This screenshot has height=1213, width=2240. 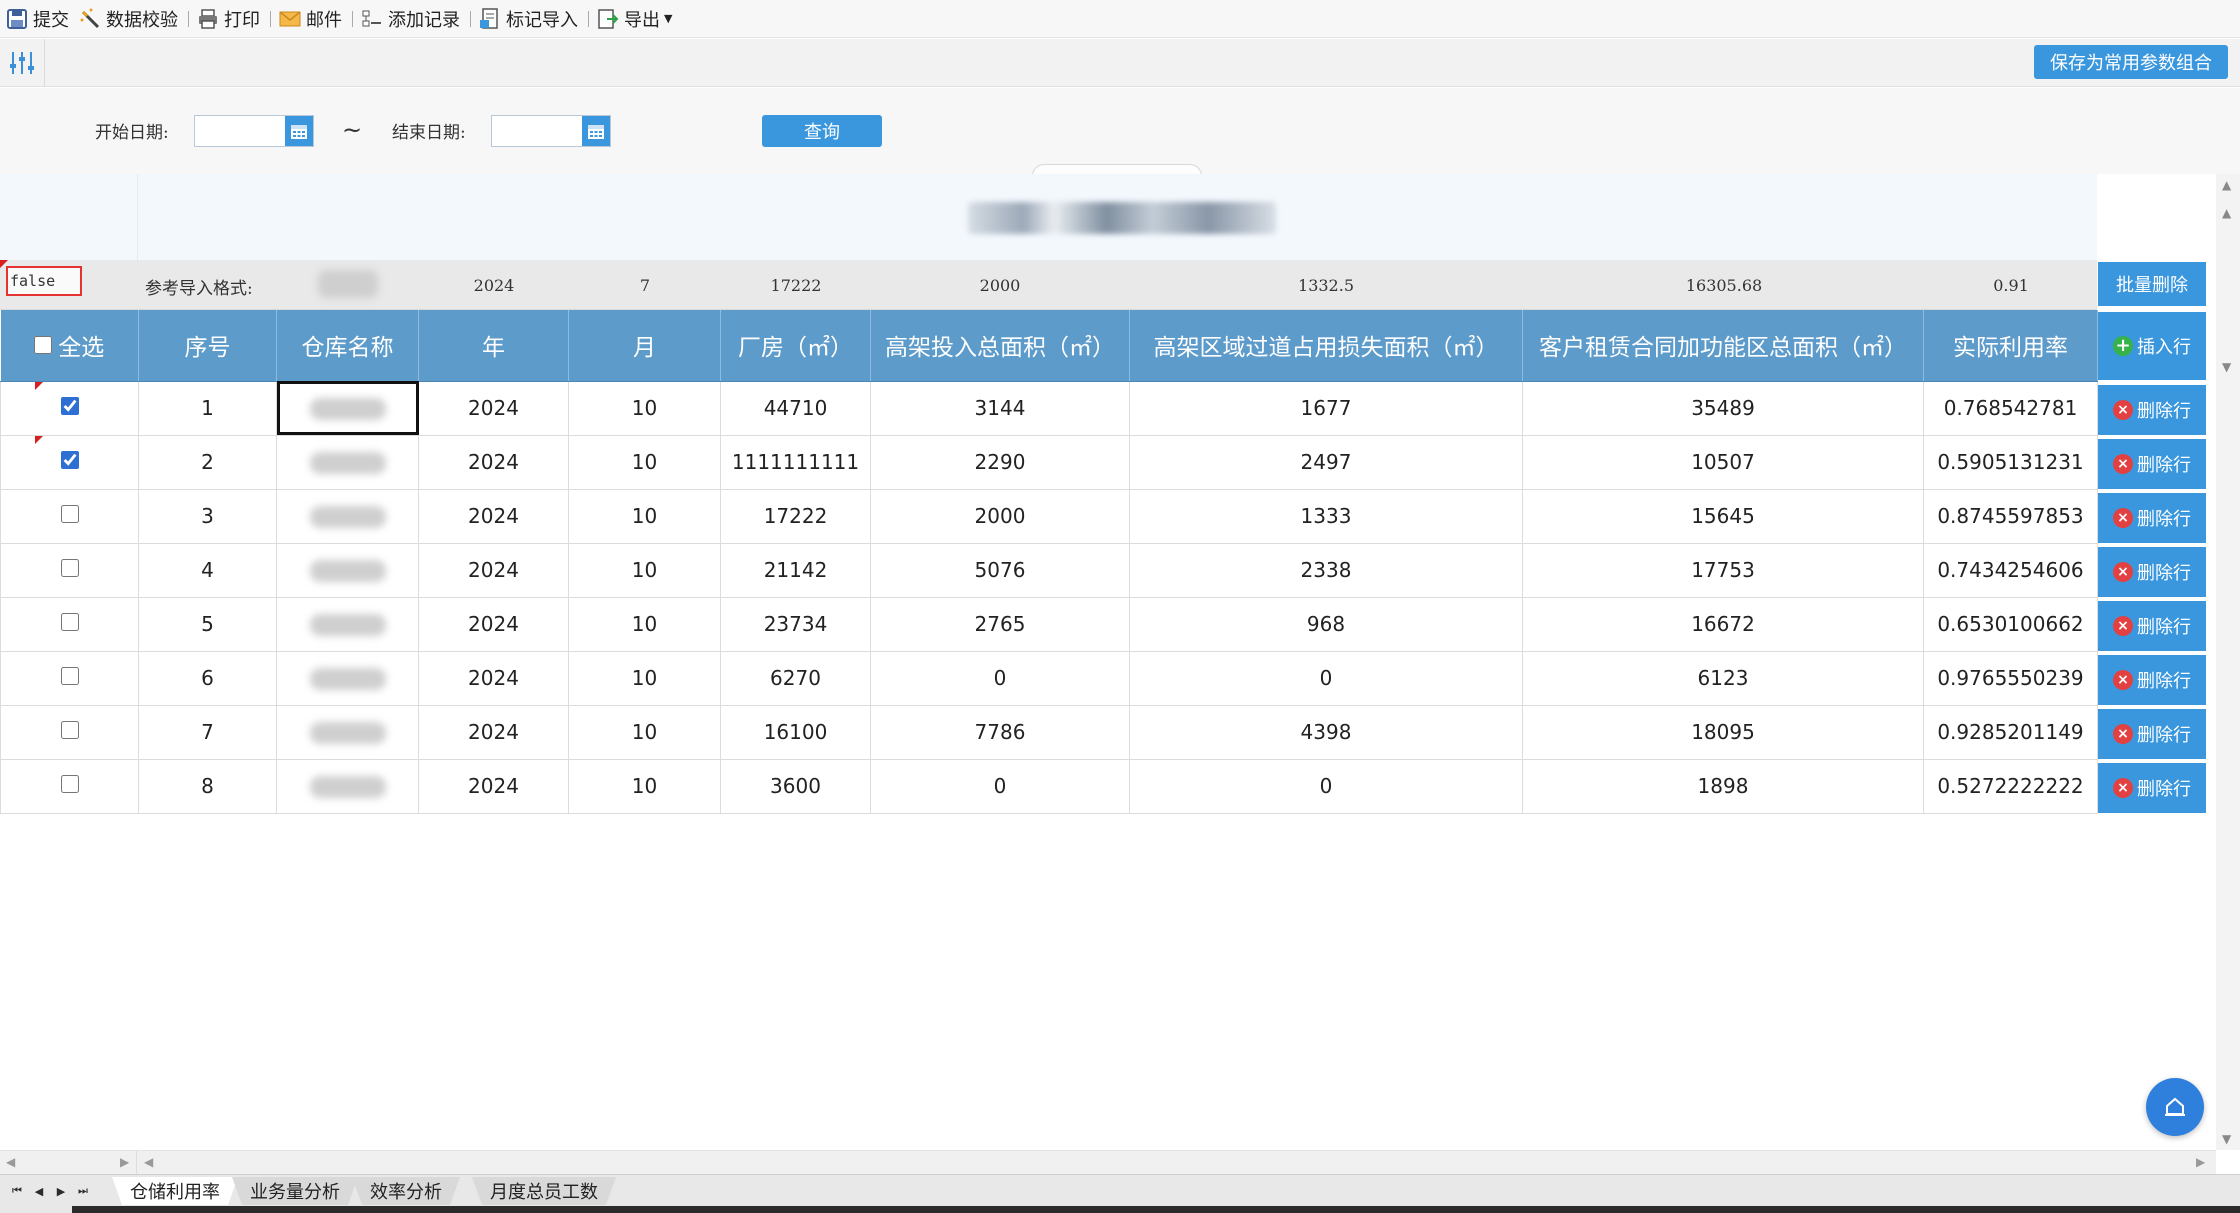 What do you see at coordinates (551, 131) in the screenshot?
I see `end-date-input` at bounding box center [551, 131].